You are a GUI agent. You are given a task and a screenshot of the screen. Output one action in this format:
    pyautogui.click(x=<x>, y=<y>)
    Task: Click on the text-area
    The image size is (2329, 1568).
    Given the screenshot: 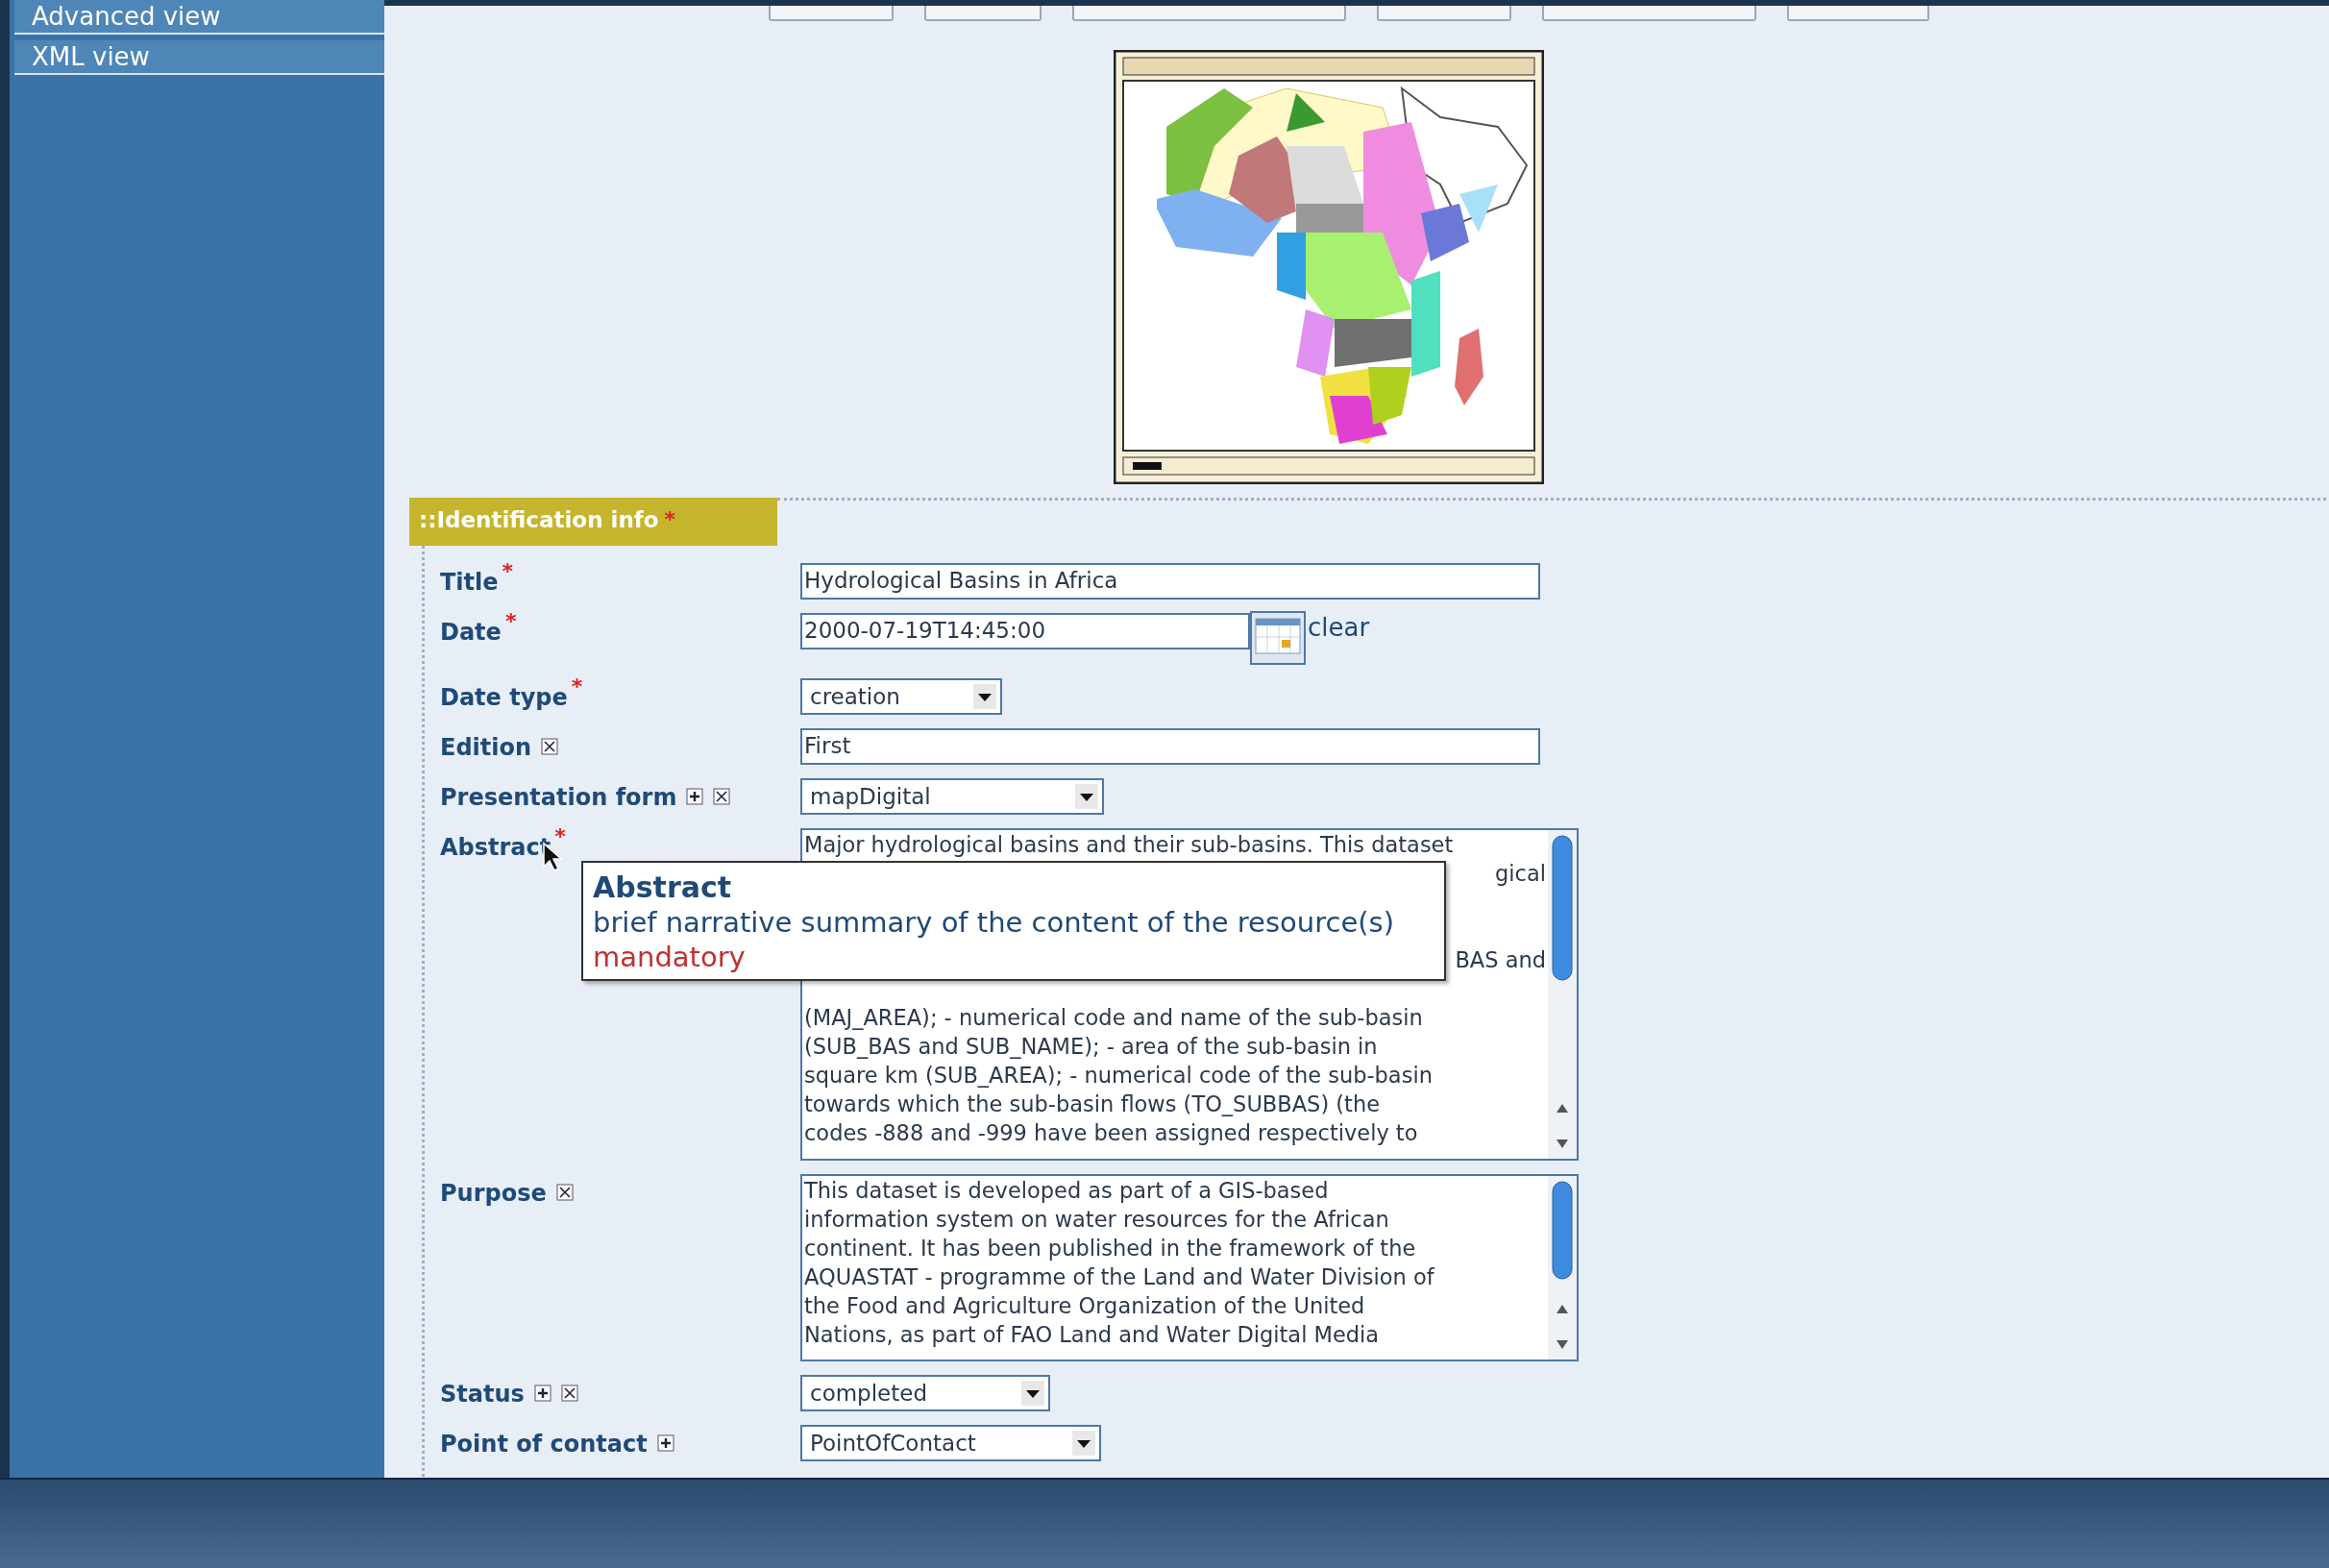 What is the action you would take?
    pyautogui.click(x=1190, y=1267)
    